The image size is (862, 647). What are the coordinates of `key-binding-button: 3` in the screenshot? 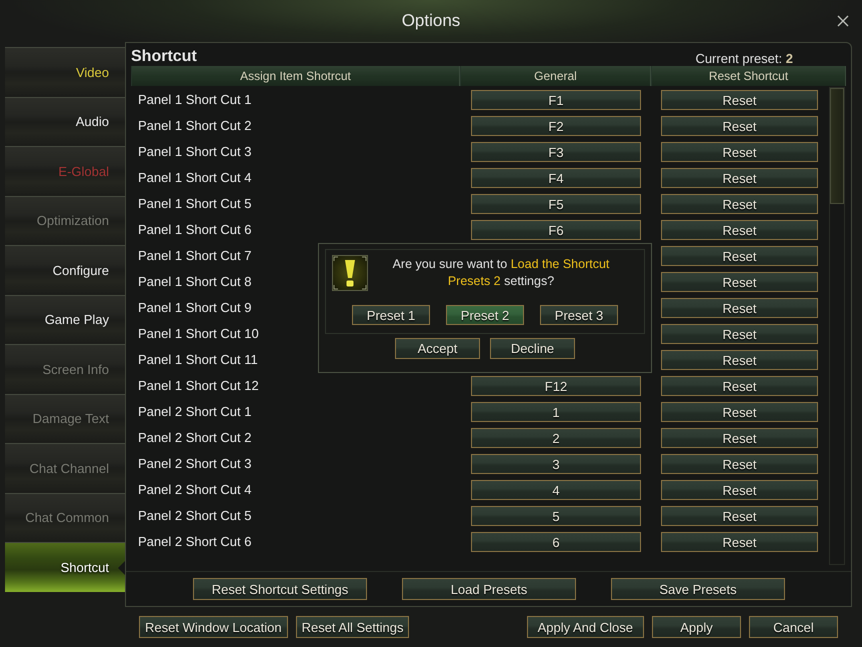 It's located at (556, 464).